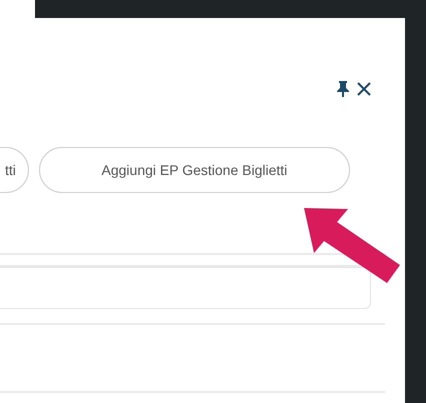 Image resolution: width=426 pixels, height=403 pixels. I want to click on pin-icon, so click(343, 89).